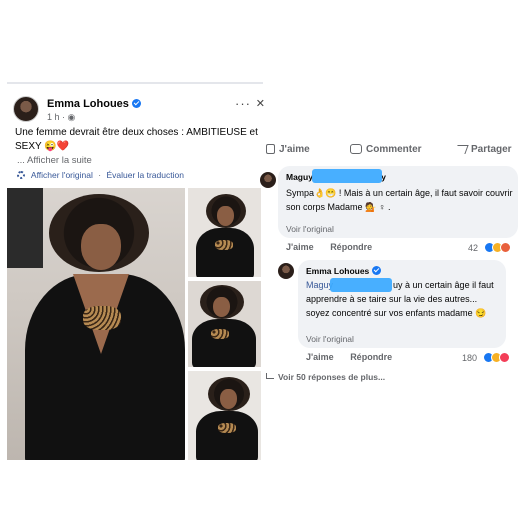 The height and width of the screenshot is (528, 526). Describe the element at coordinates (489, 247) in the screenshot. I see `comment-reactions: 42` at that location.